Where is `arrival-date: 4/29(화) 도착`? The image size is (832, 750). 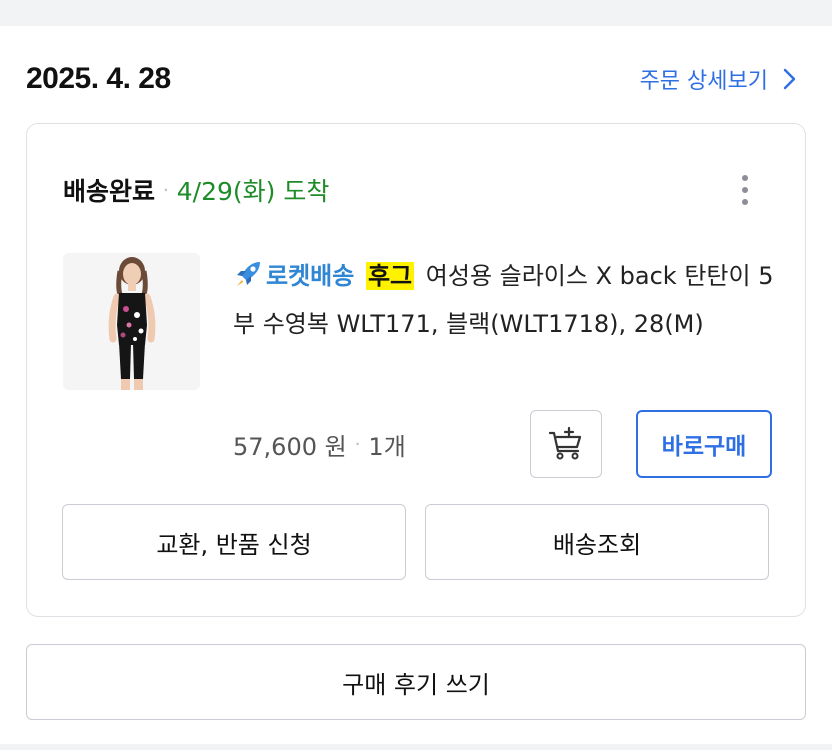 arrival-date: 4/29(화) 도착 is located at coordinates (253, 191).